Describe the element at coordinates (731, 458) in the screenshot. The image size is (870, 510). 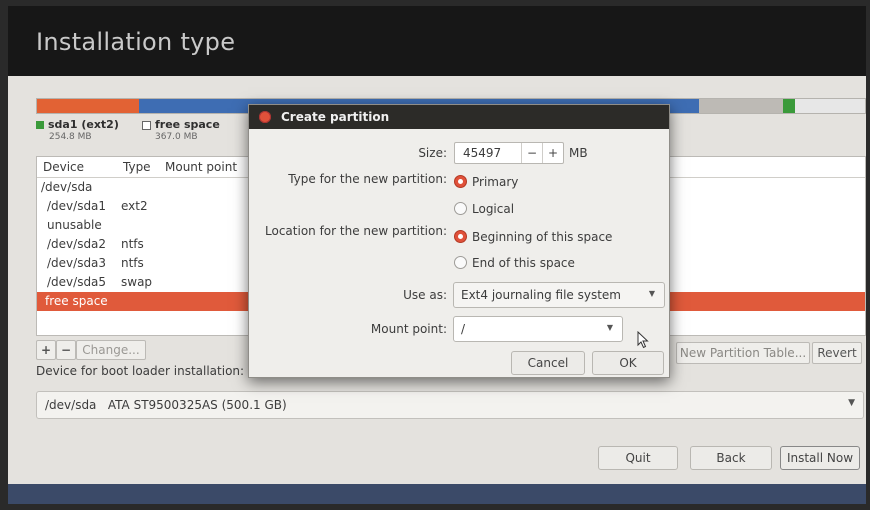
I see `back-button: Back` at that location.